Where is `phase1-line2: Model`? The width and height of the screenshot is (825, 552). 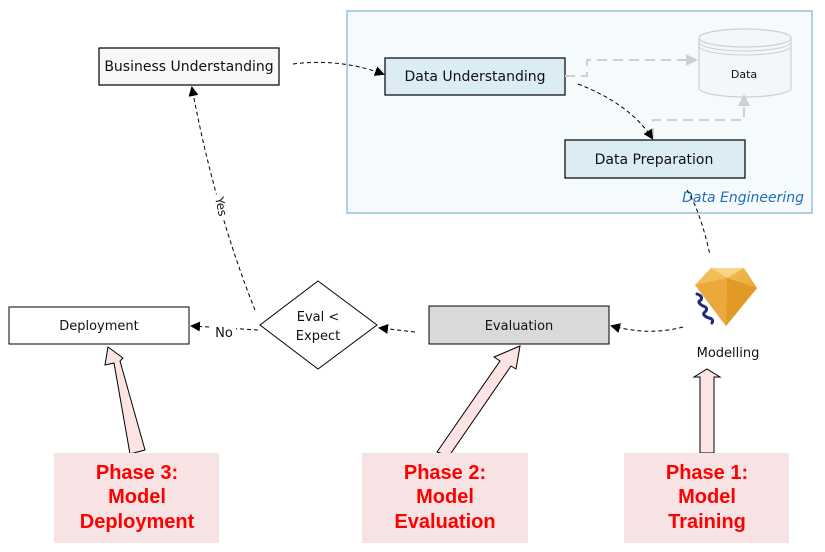 phase1-line2: Model is located at coordinates (707, 497).